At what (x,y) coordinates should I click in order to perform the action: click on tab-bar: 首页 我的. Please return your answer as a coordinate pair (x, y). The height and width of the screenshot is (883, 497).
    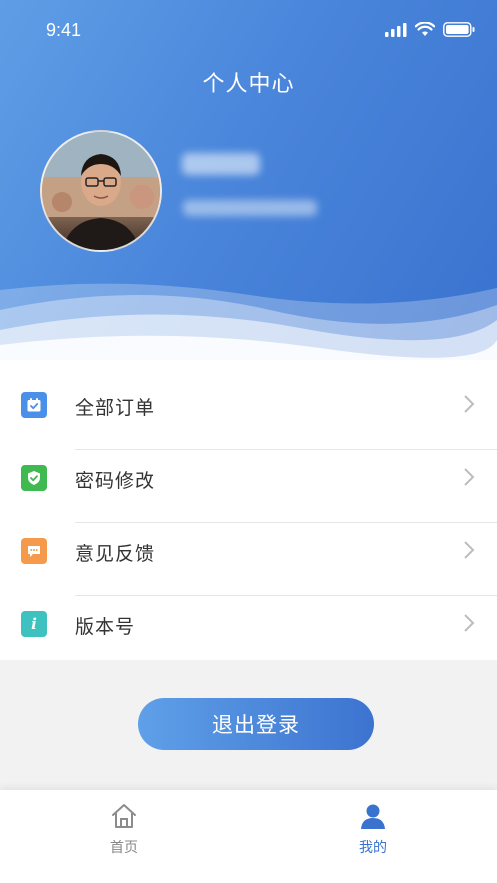
    Looking at the image, I should click on (248, 836).